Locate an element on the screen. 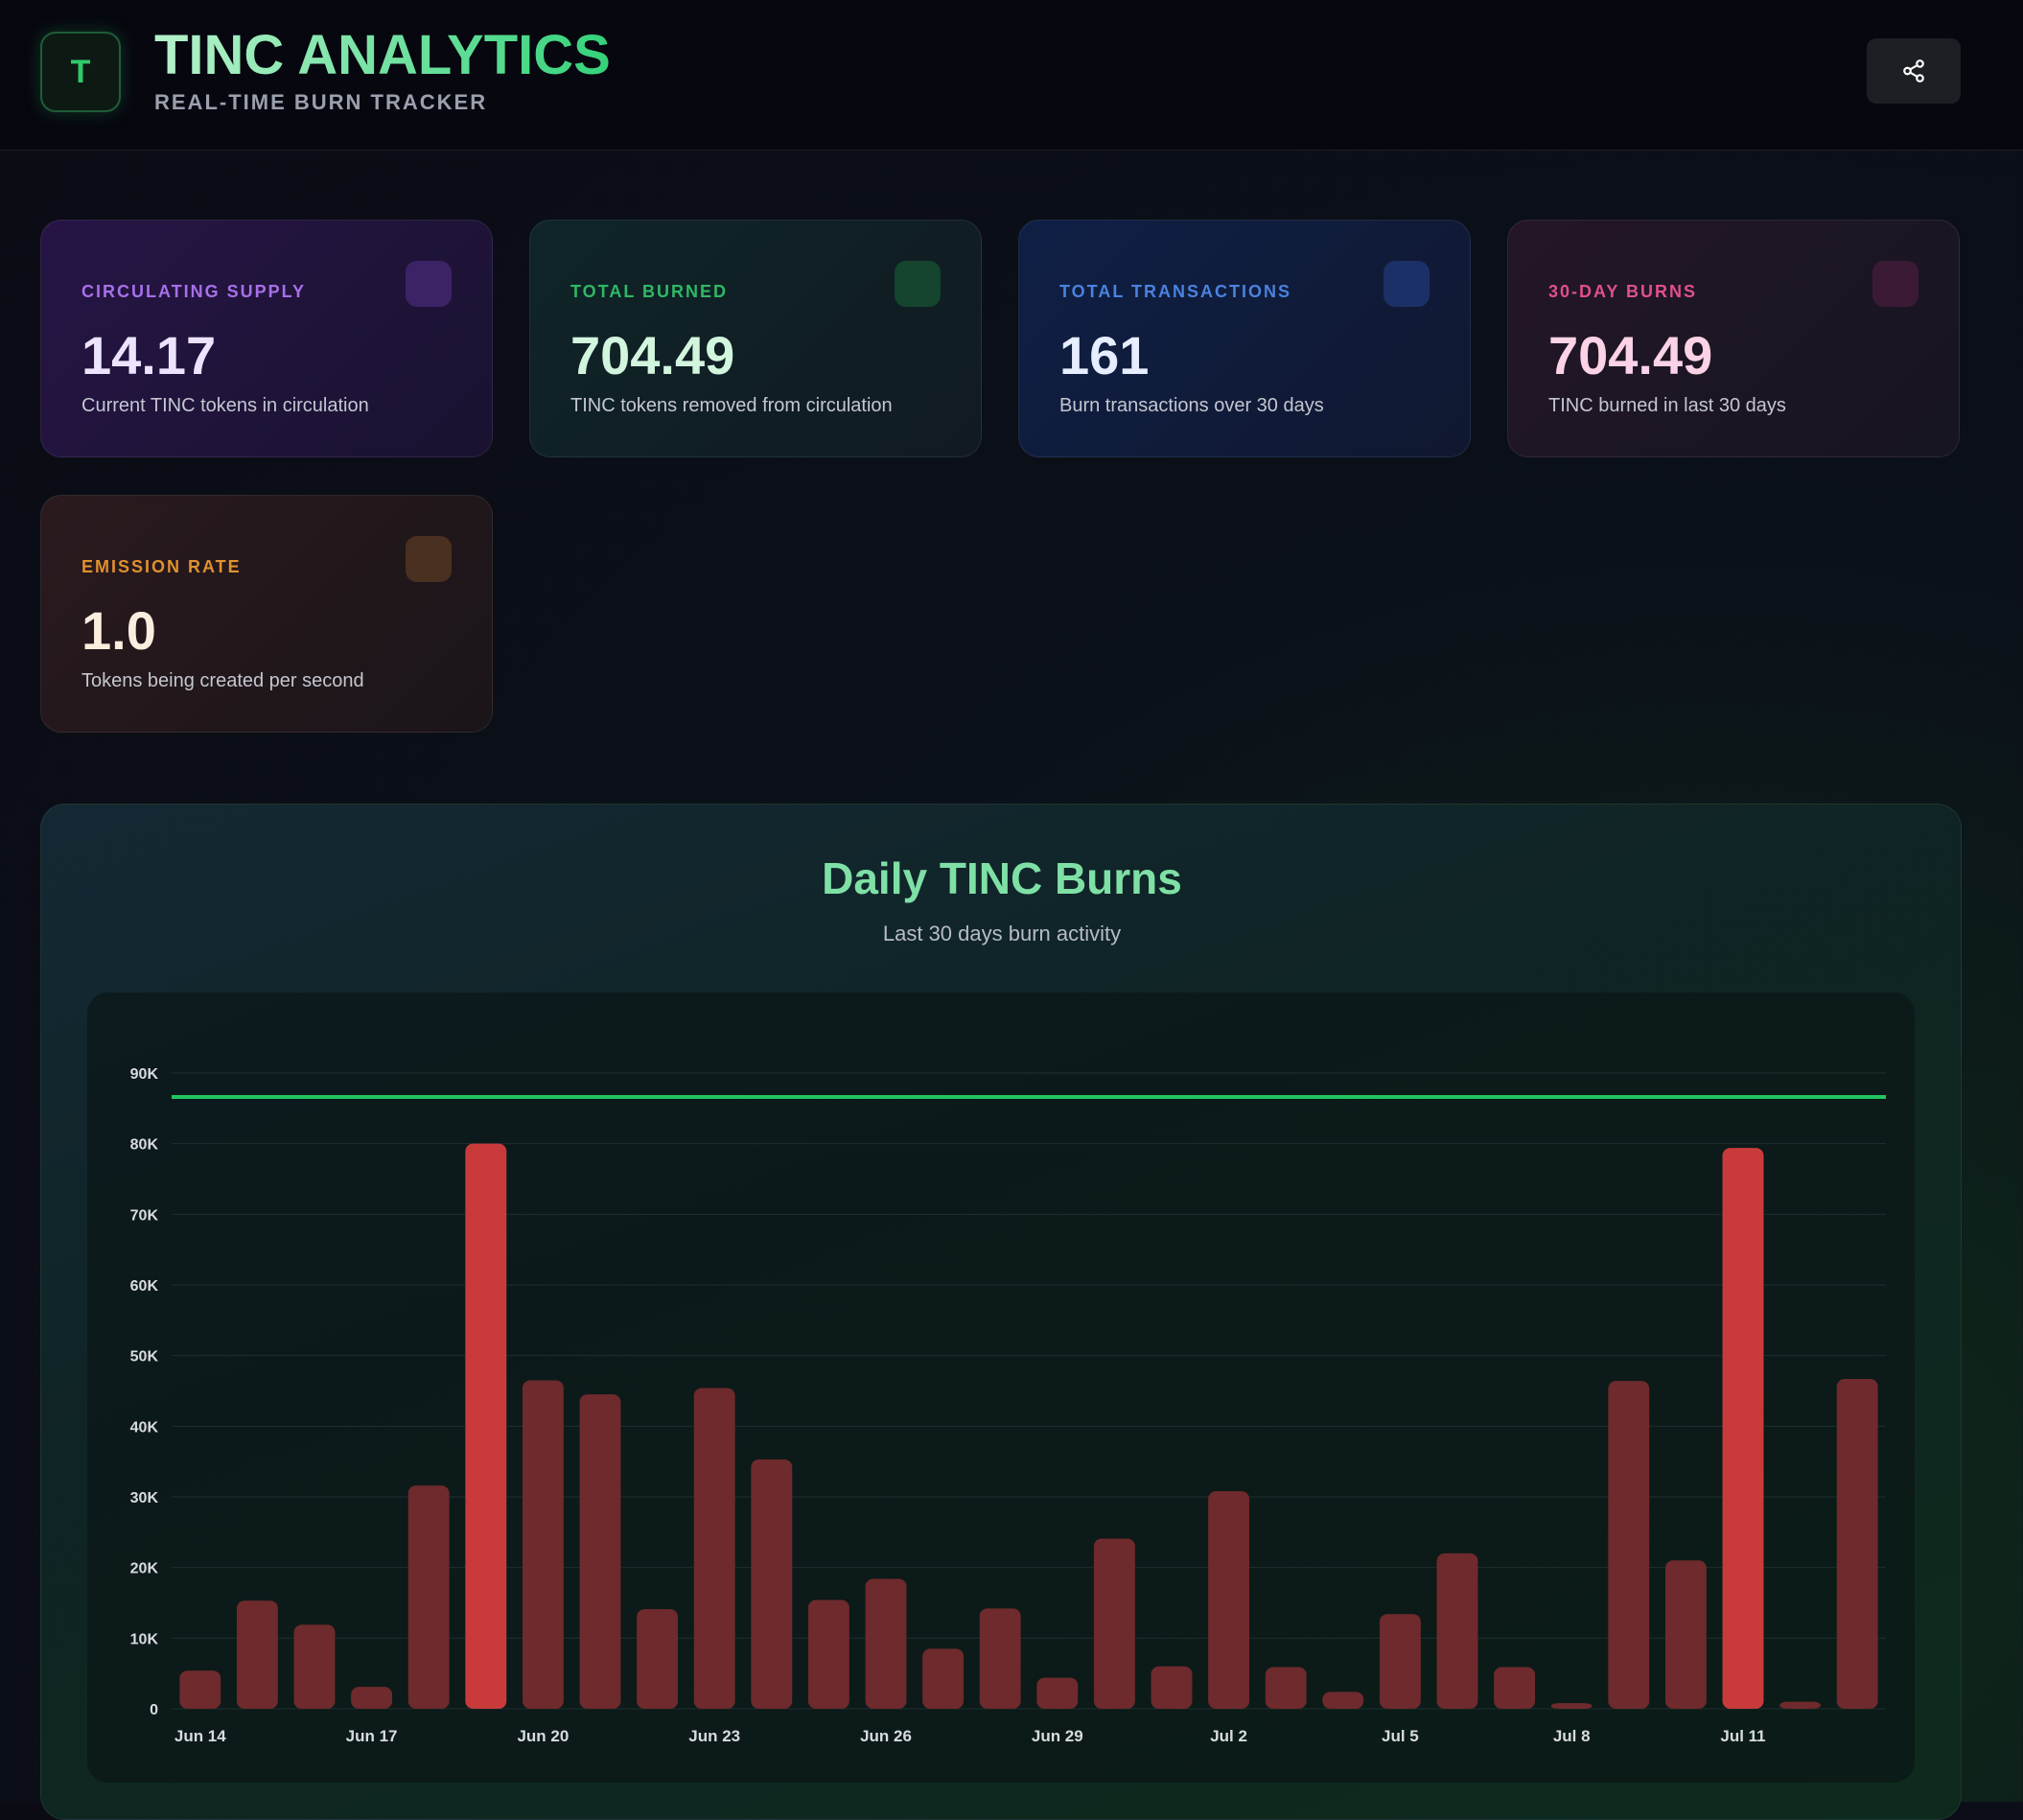 Image resolution: width=2023 pixels, height=1820 pixels. stat-card-label: 30-DAY BURNS is located at coordinates (1623, 292).